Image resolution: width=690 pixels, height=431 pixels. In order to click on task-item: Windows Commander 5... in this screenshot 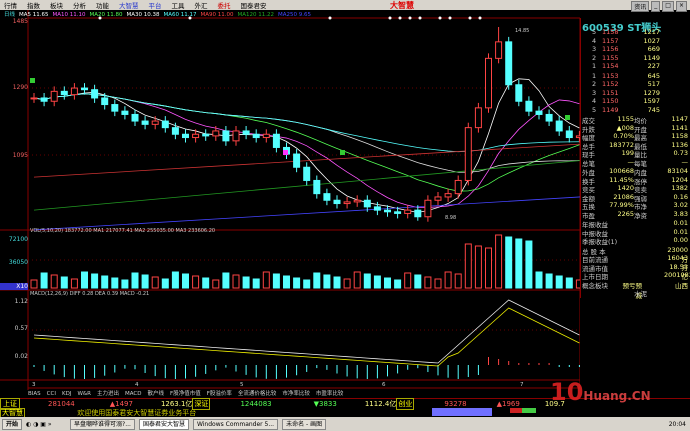, I will do `click(235, 424)`.